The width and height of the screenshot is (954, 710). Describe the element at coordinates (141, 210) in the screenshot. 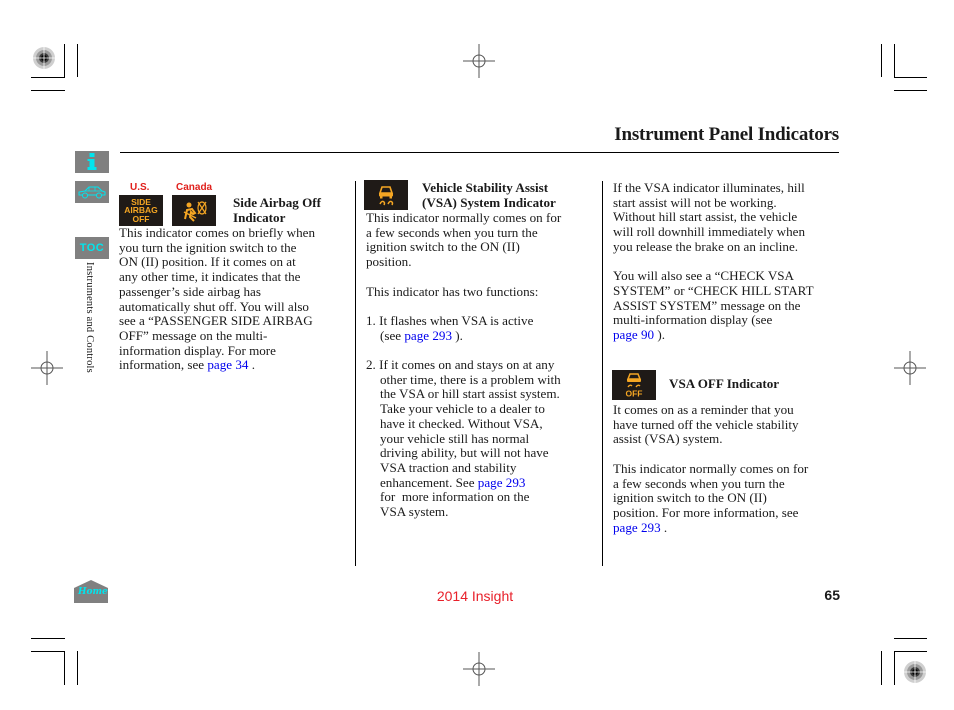

I see `side-airbag-off-indicator-us: SIDE AIRBAG OFF` at that location.